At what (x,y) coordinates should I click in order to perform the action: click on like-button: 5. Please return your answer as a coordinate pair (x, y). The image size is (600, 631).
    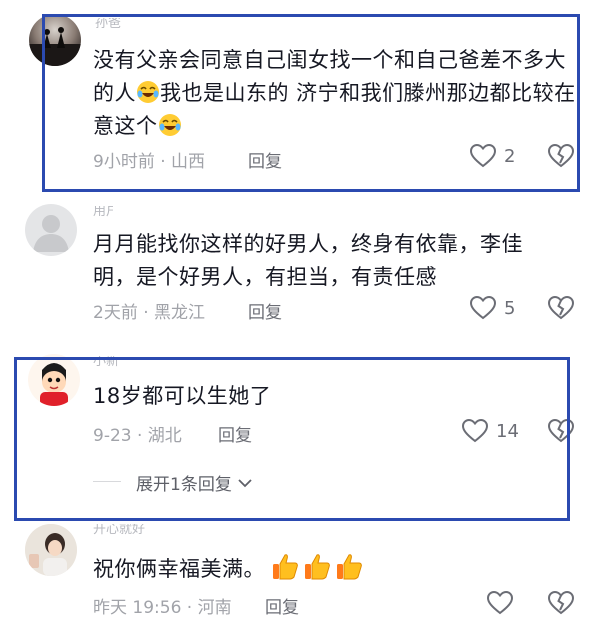
    Looking at the image, I should click on (492, 308).